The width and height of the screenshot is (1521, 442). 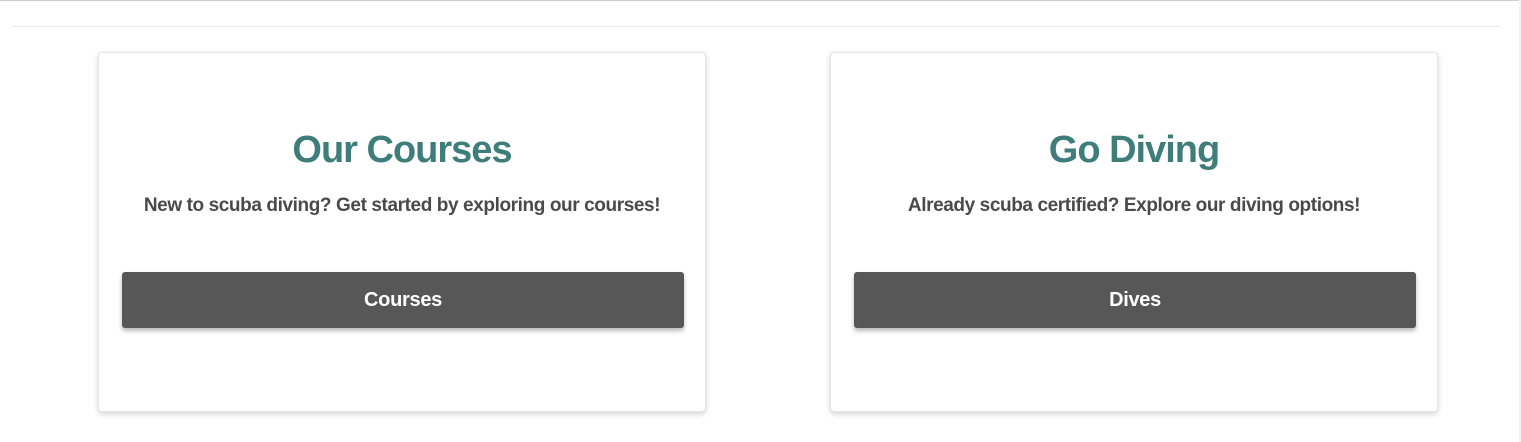 I want to click on courses-button: Courses, so click(x=403, y=300).